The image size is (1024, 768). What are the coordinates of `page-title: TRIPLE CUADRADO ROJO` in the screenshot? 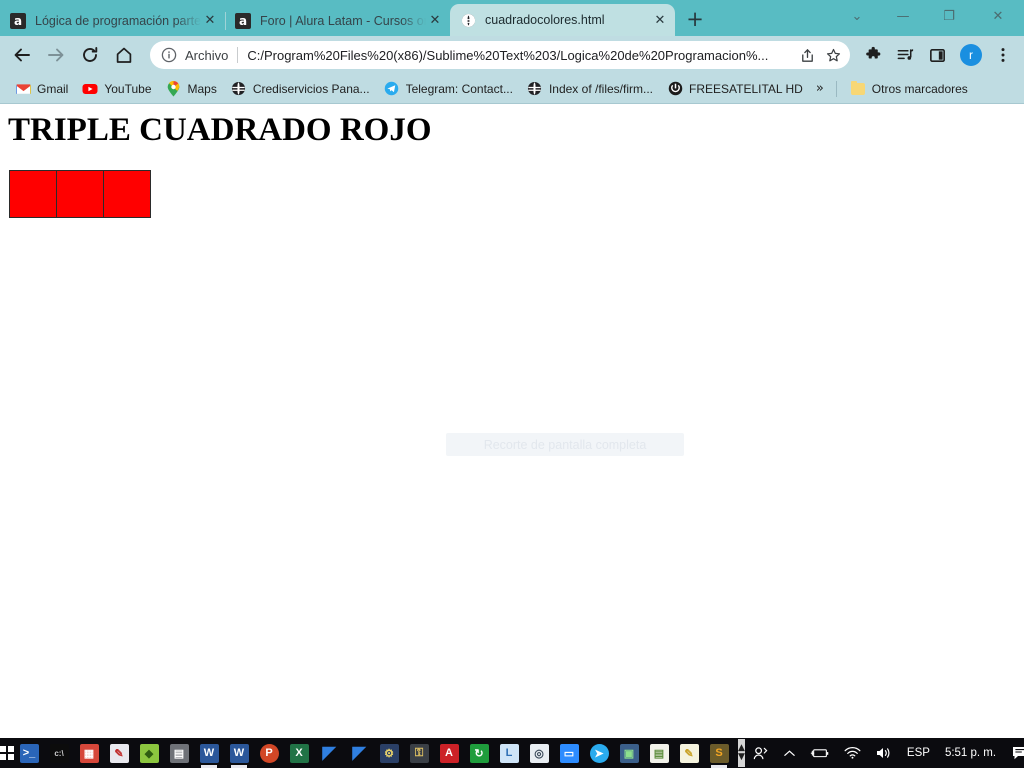 It's located at (220, 130).